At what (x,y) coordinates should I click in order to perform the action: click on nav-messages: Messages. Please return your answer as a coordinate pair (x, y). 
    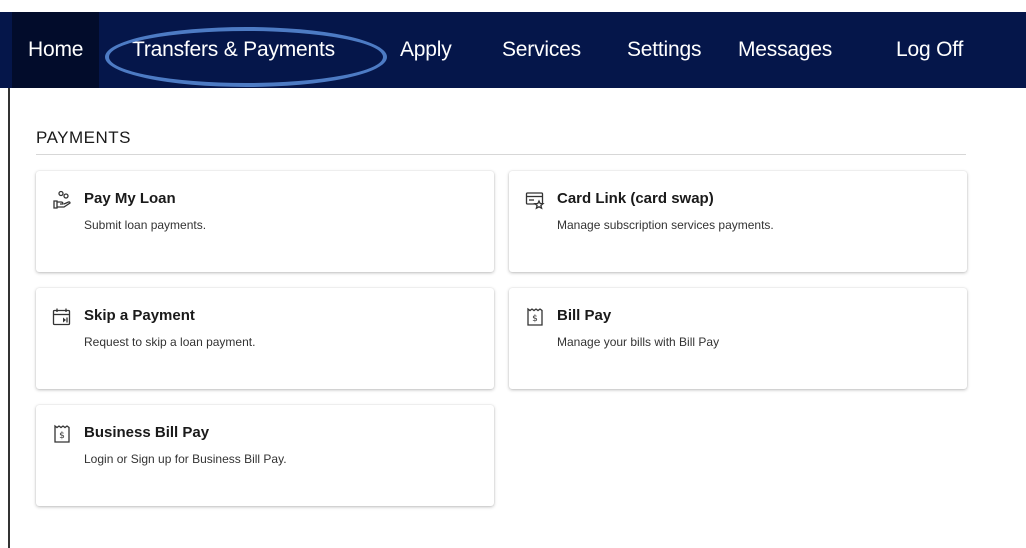
    Looking at the image, I should click on (785, 50).